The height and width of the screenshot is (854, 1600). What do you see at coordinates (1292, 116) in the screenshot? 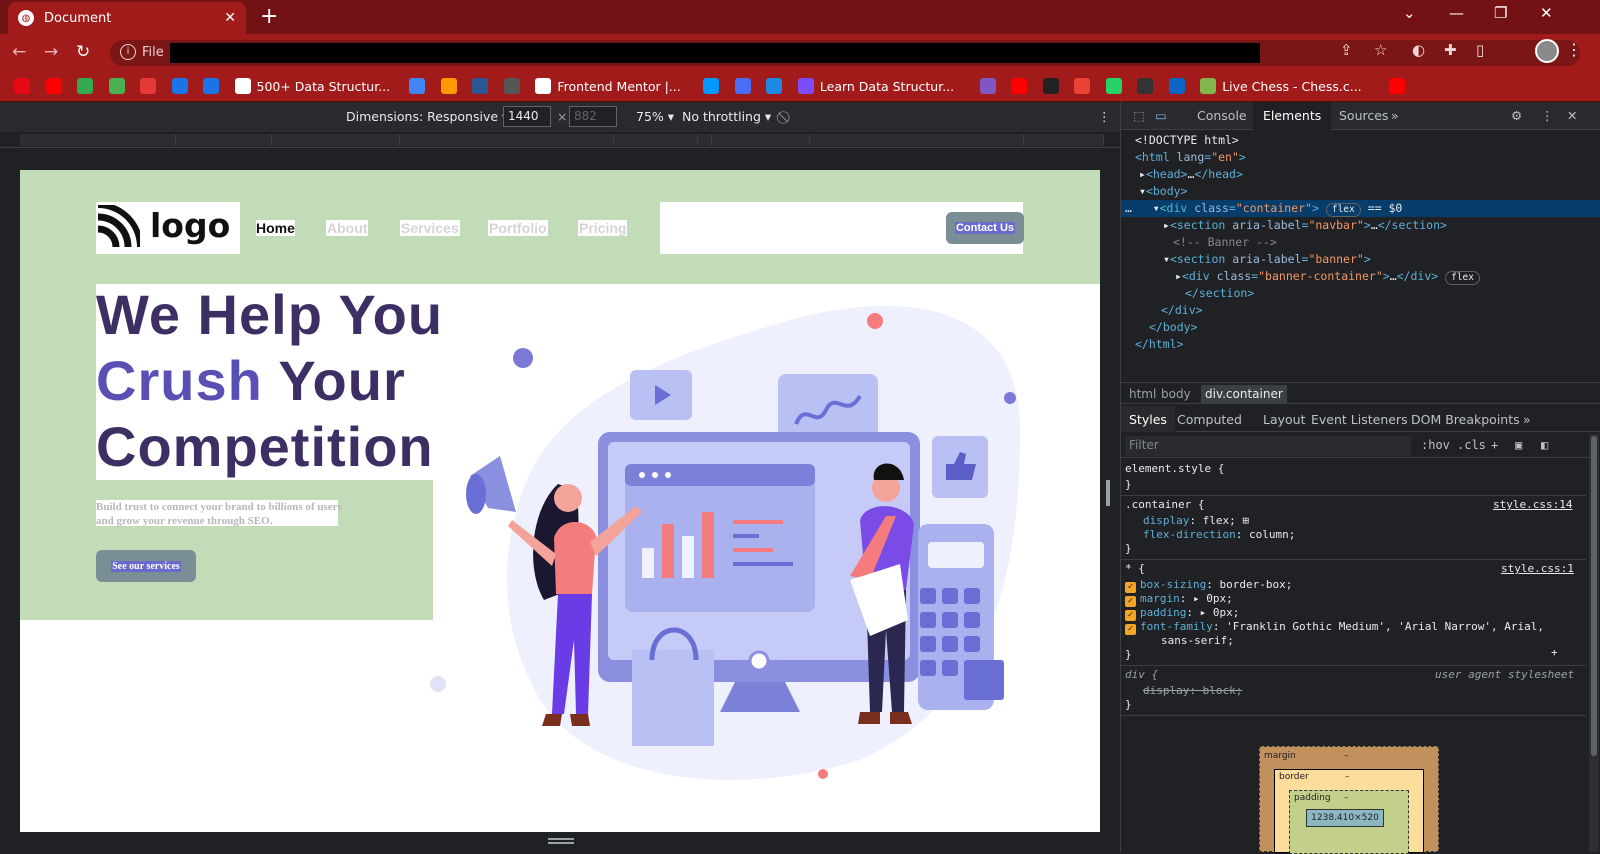
I see `tab-elements: Elements` at bounding box center [1292, 116].